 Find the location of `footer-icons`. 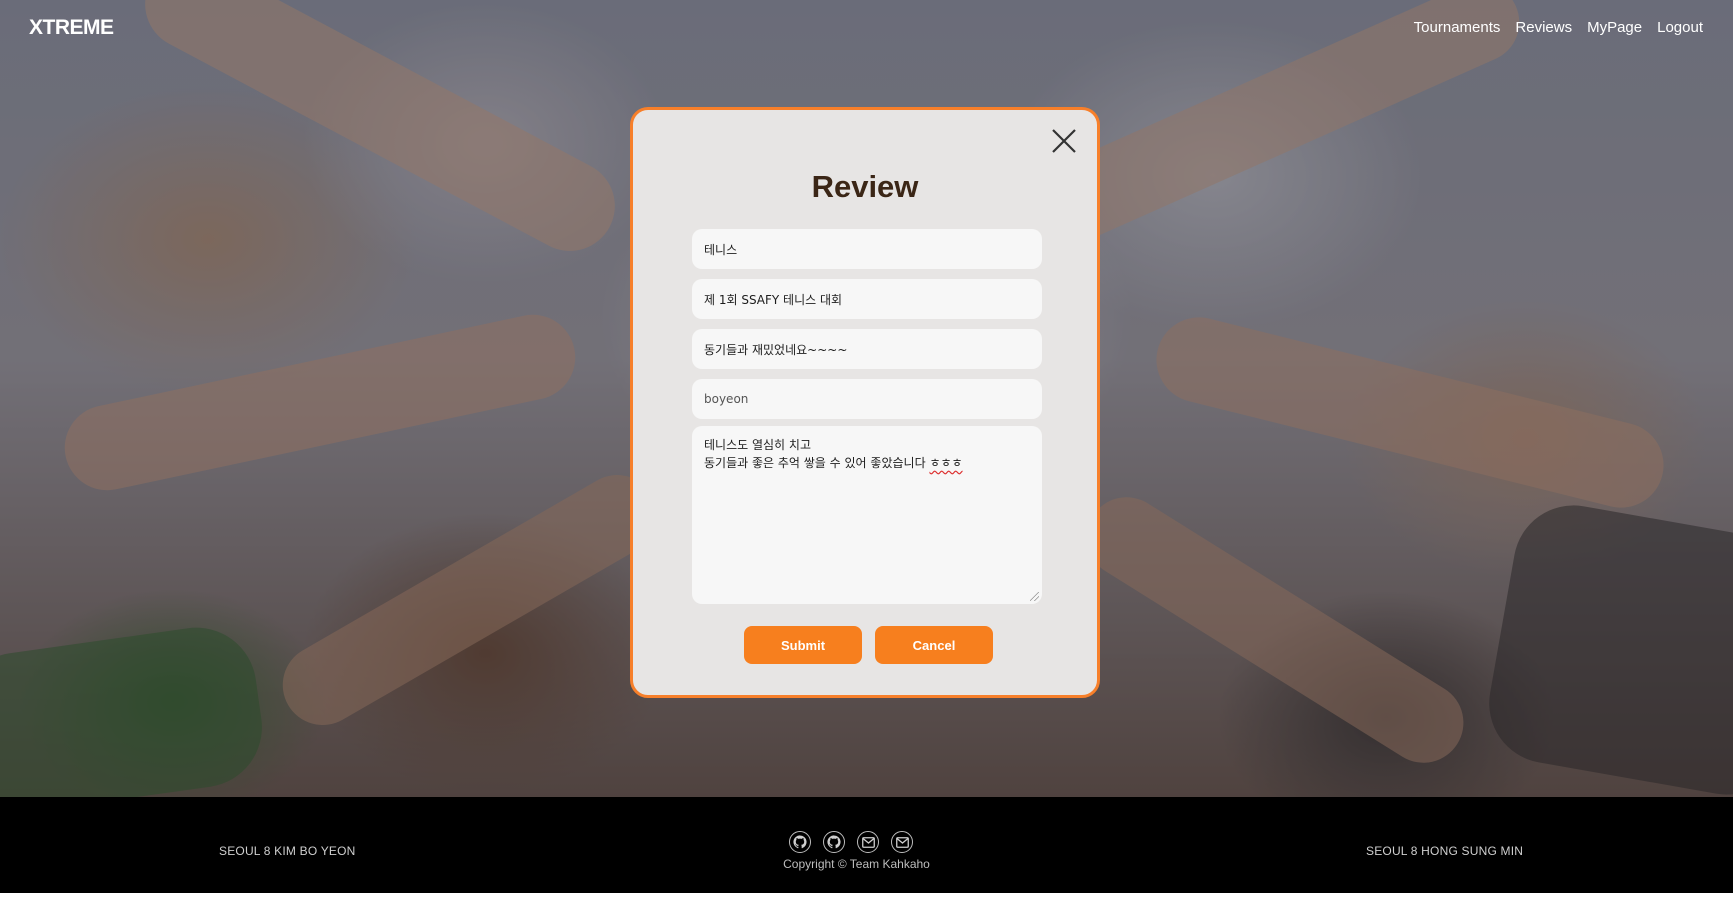

footer-icons is located at coordinates (851, 842).